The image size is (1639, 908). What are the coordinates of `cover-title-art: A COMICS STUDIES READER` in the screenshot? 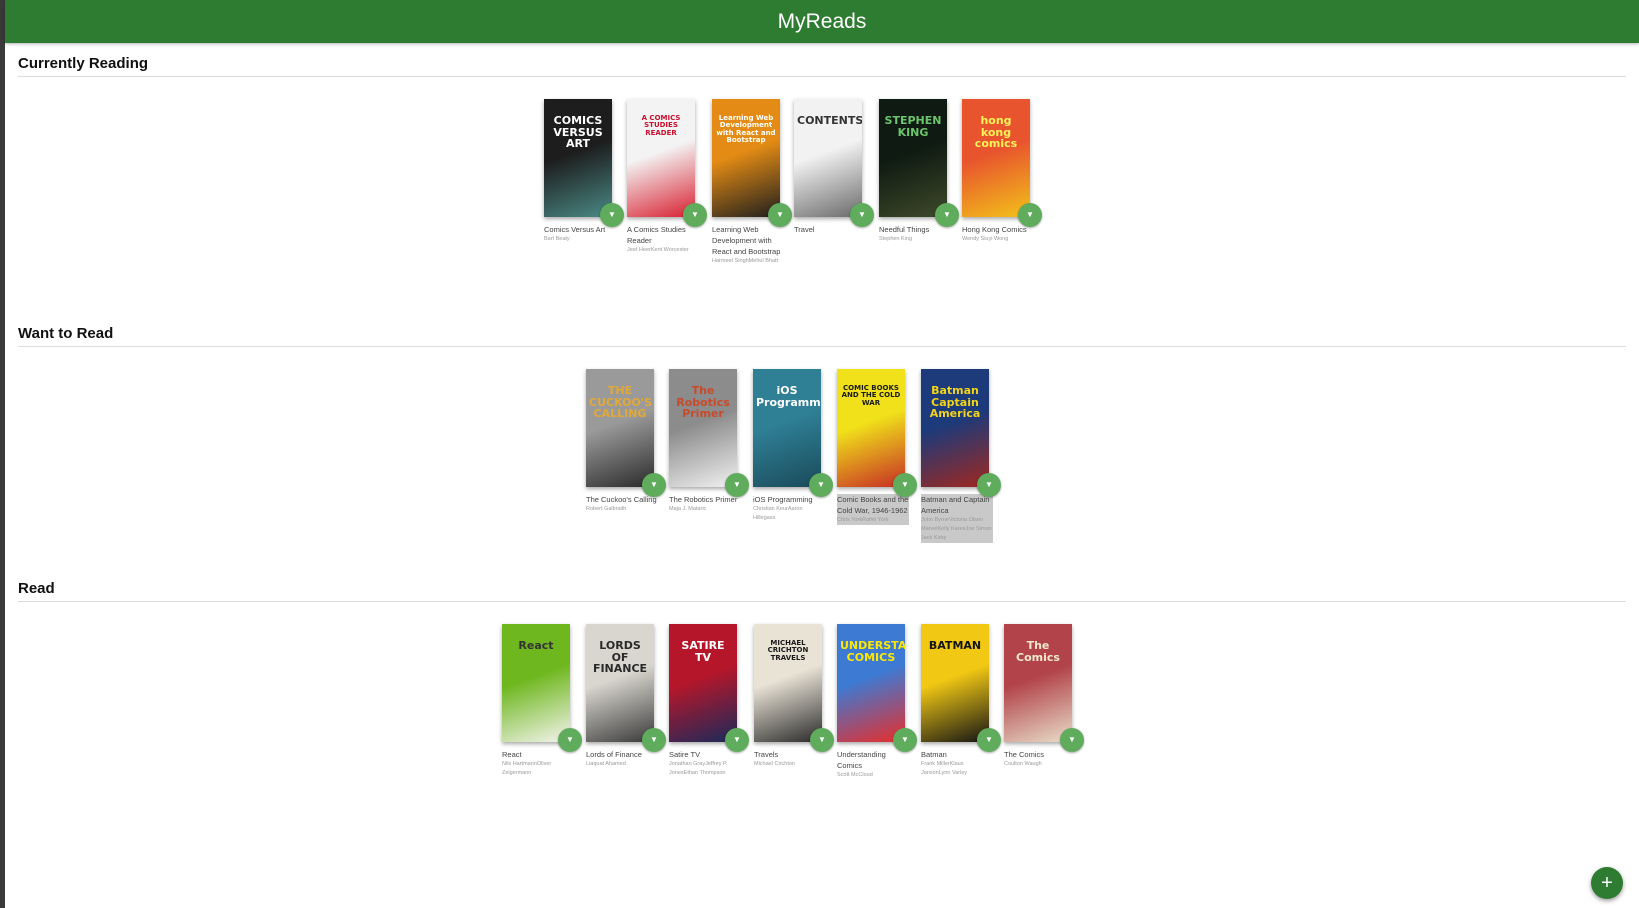 It's located at (661, 125).